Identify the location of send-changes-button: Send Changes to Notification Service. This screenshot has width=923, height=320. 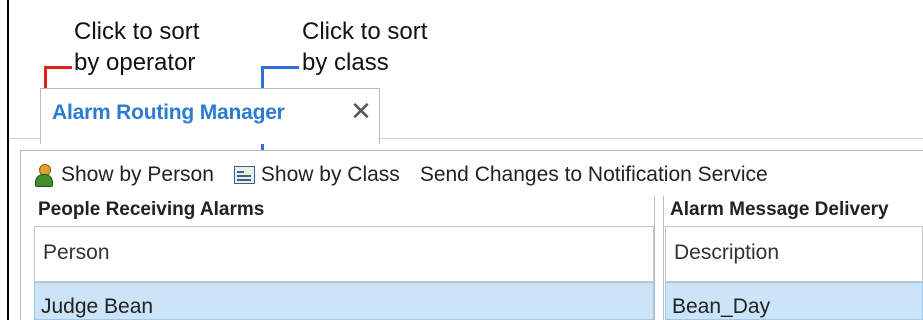
(594, 175).